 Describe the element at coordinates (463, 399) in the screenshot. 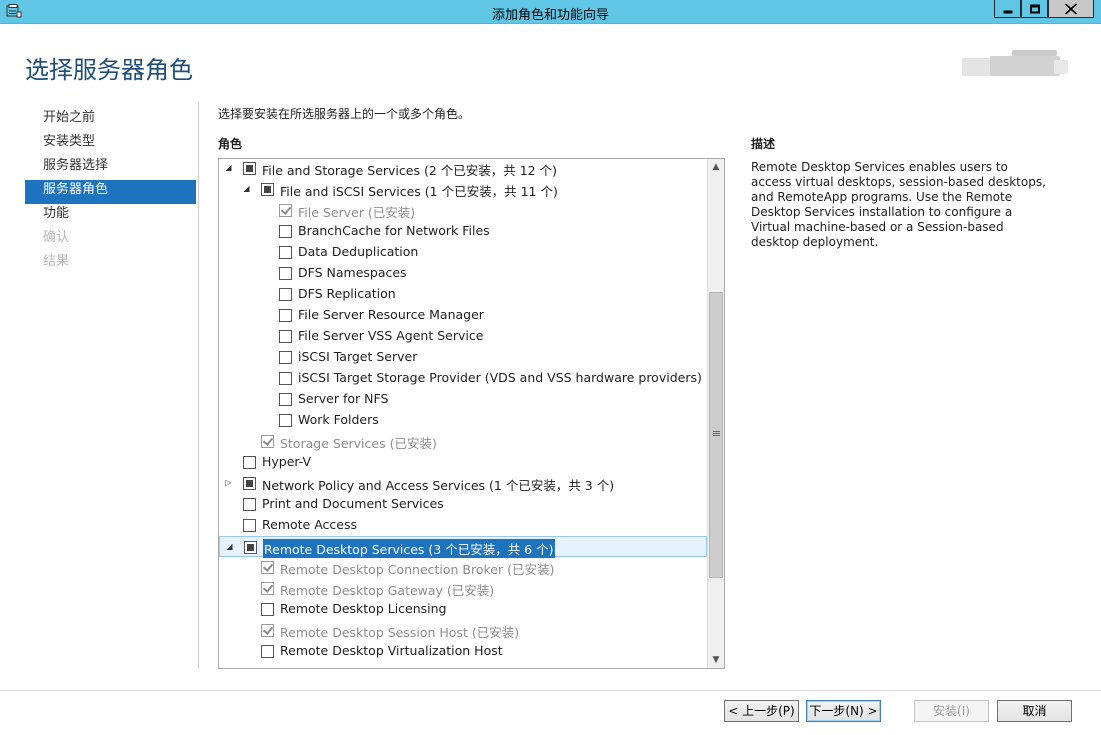

I see `role-row: Server for NFS` at that location.